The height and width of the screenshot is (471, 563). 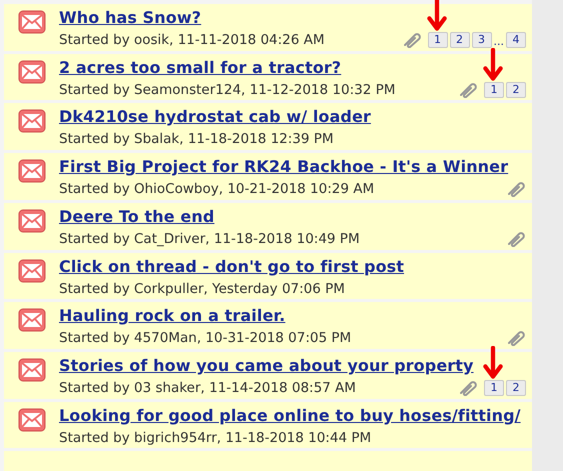 What do you see at coordinates (172, 316) in the screenshot?
I see `thread-title-link: Hauling rock on a trailer.` at bounding box center [172, 316].